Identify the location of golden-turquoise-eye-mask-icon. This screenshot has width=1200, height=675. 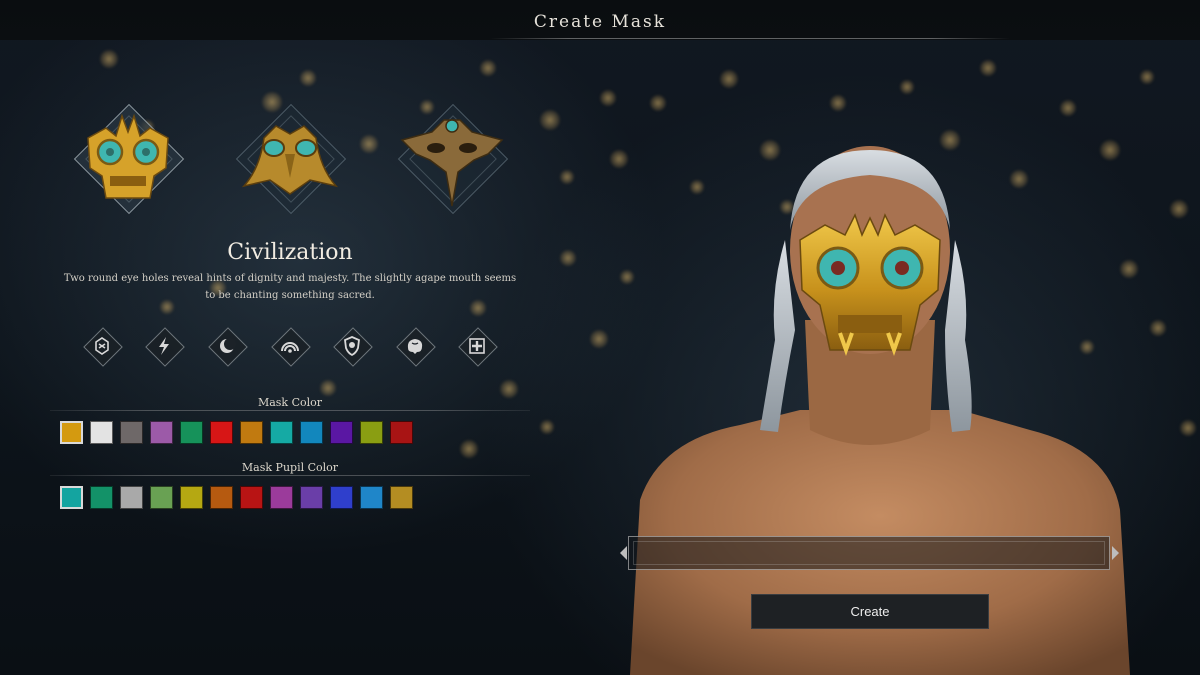
(128, 156).